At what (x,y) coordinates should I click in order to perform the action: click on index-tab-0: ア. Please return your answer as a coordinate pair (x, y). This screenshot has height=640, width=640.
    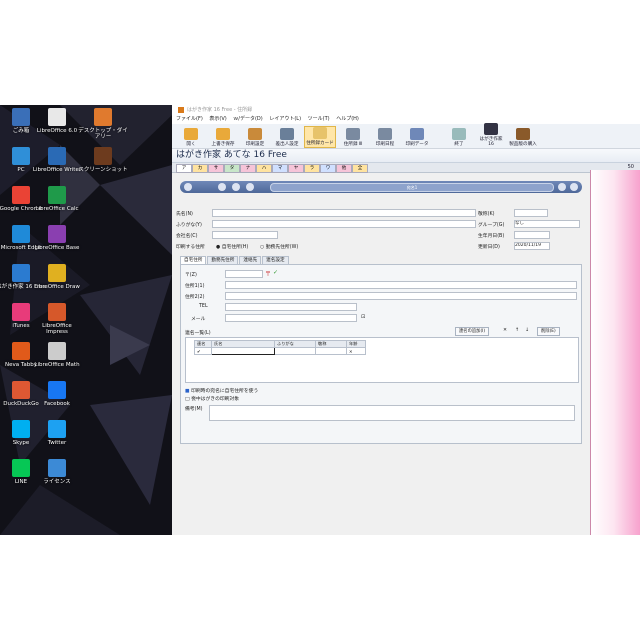
    Looking at the image, I should click on (184, 168).